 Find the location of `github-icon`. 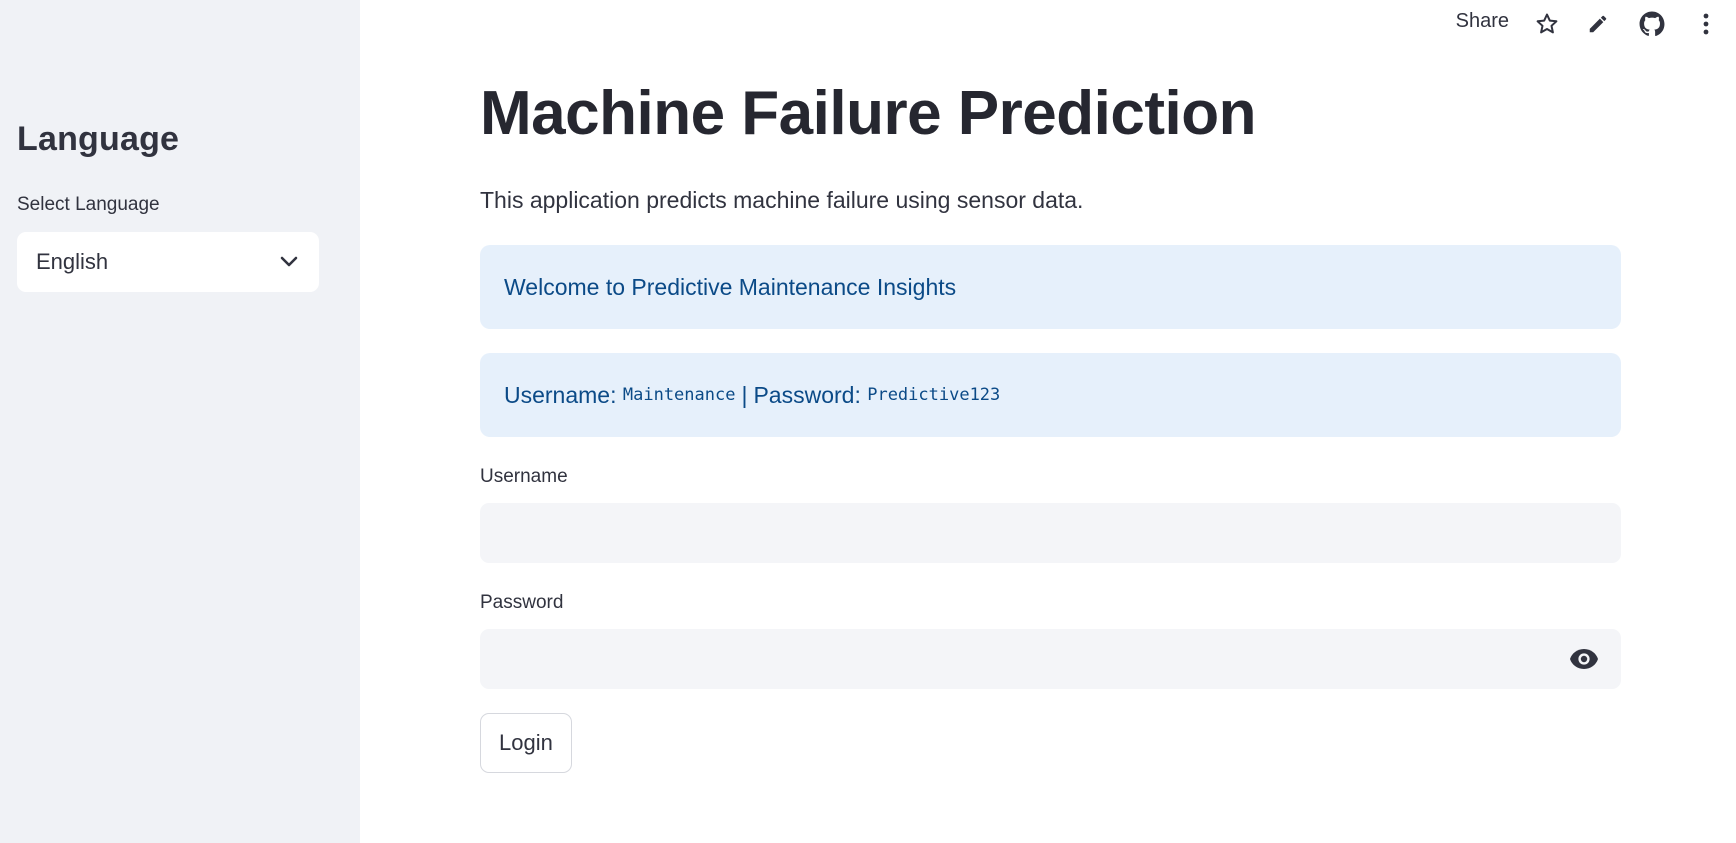

github-icon is located at coordinates (1652, 24).